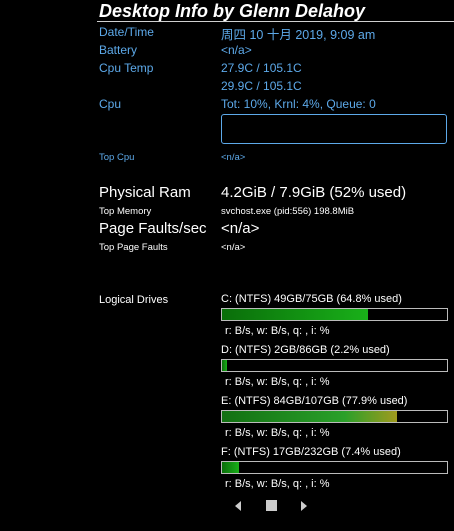 This screenshot has width=454, height=531. Describe the element at coordinates (277, 382) in the screenshot. I see `drive-d-io: r: B/s, w: B/s, q: , i: %` at that location.